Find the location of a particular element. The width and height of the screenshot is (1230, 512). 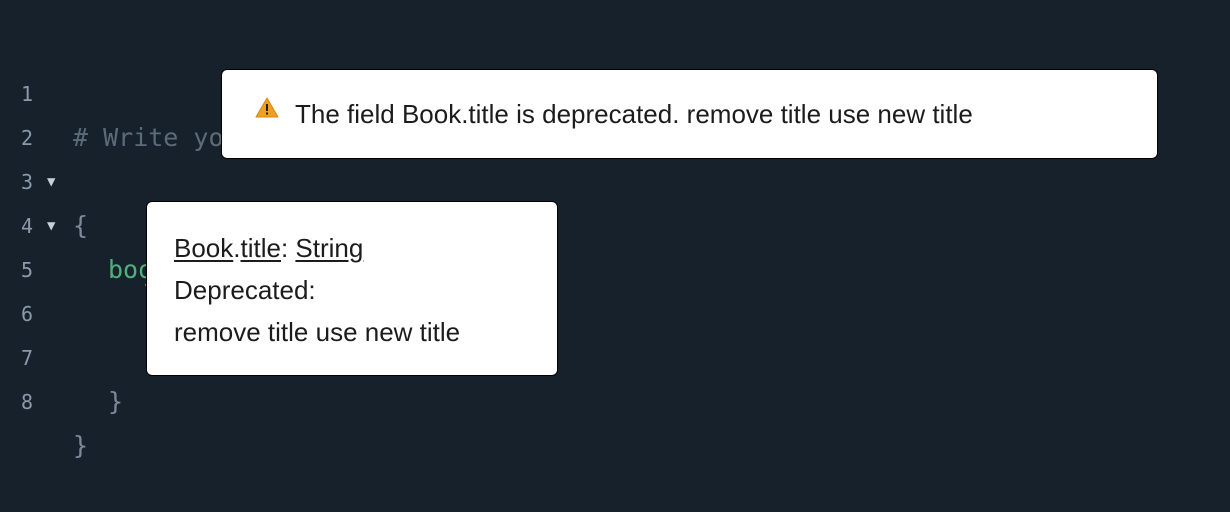

line-number: 8 is located at coordinates (27, 402).